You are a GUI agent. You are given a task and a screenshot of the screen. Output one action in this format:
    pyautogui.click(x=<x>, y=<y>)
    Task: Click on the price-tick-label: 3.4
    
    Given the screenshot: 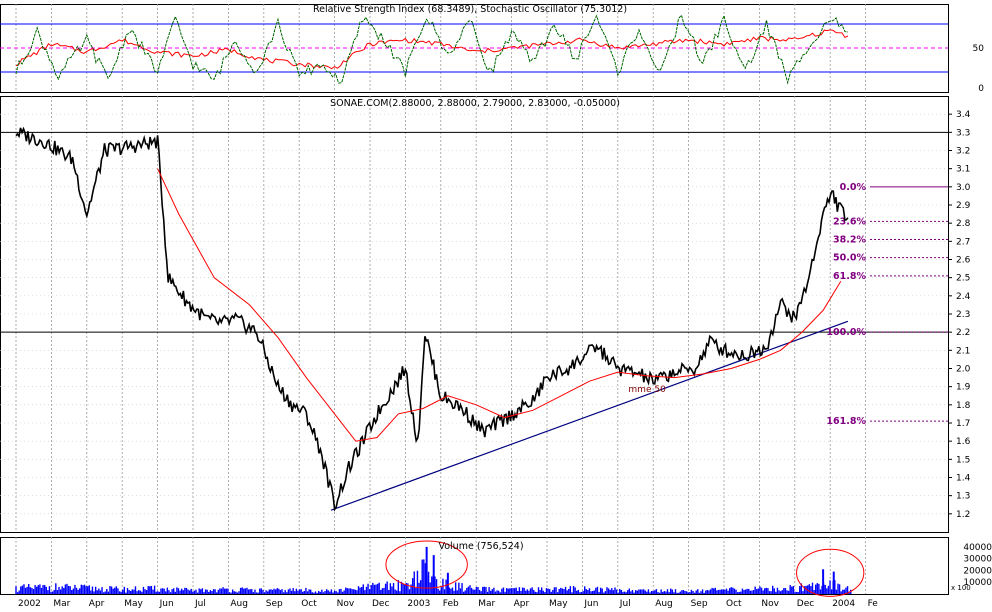 What is the action you would take?
    pyautogui.click(x=963, y=115)
    